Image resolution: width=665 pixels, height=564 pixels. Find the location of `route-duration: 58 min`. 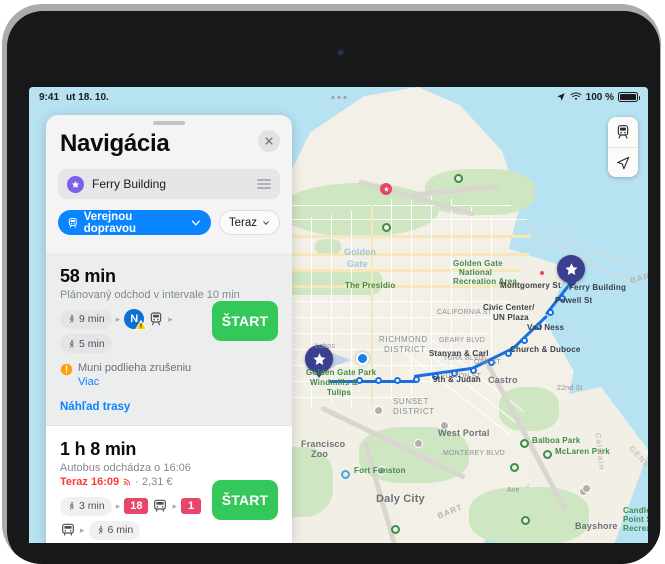

route-duration: 58 min is located at coordinates (88, 276).